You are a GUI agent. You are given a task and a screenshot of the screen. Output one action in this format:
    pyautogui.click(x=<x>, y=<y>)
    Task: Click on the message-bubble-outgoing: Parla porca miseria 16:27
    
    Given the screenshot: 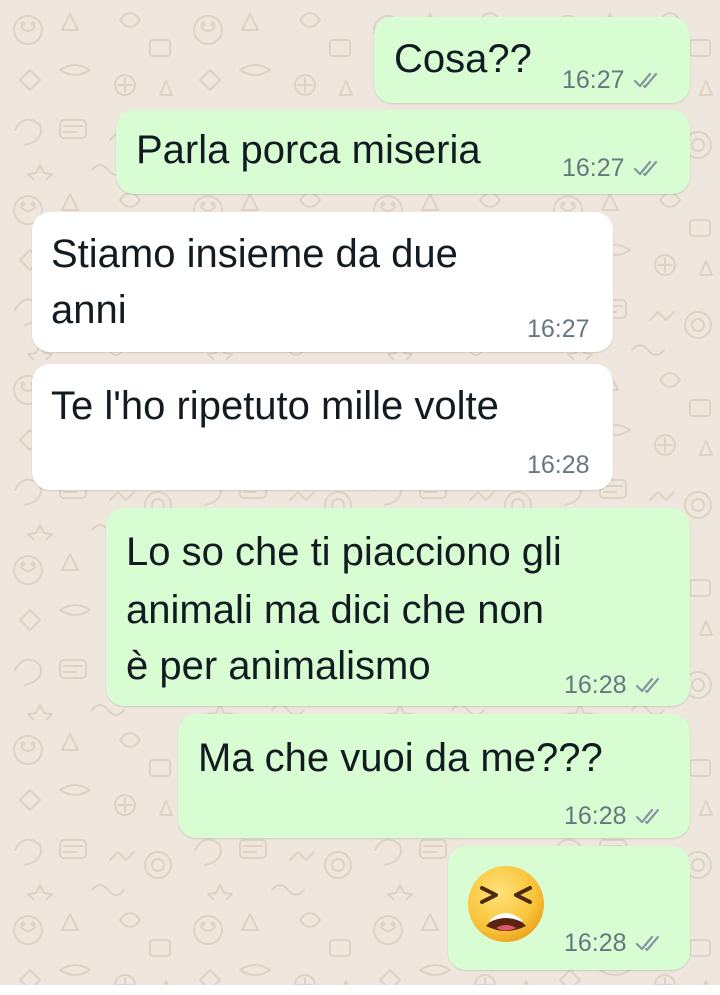 What is the action you would take?
    pyautogui.click(x=403, y=152)
    